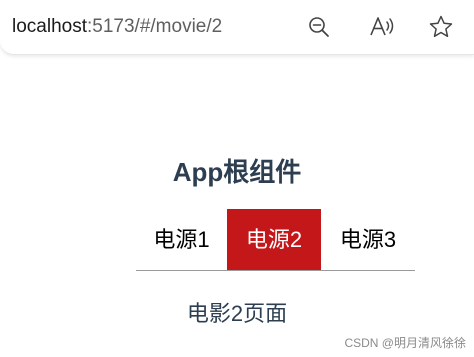  I want to click on movie-nav: 电源1 电源2 电源3, so click(275, 240).